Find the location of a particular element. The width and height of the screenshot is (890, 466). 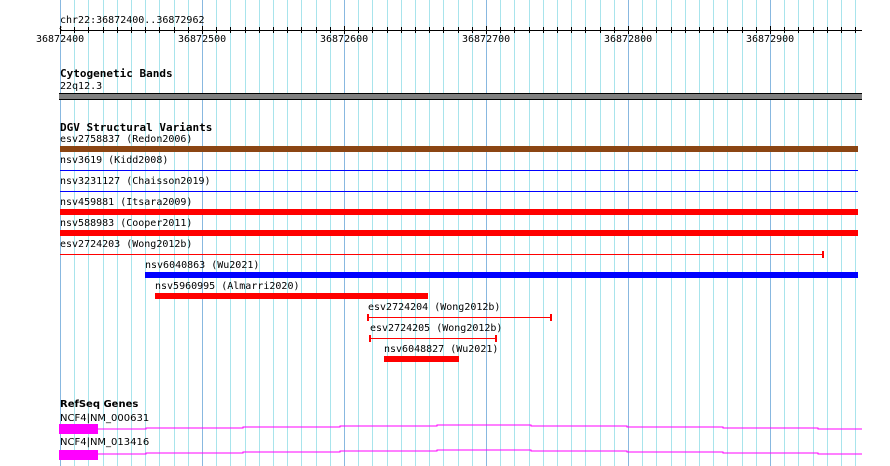

gene-models is located at coordinates (460, 442).